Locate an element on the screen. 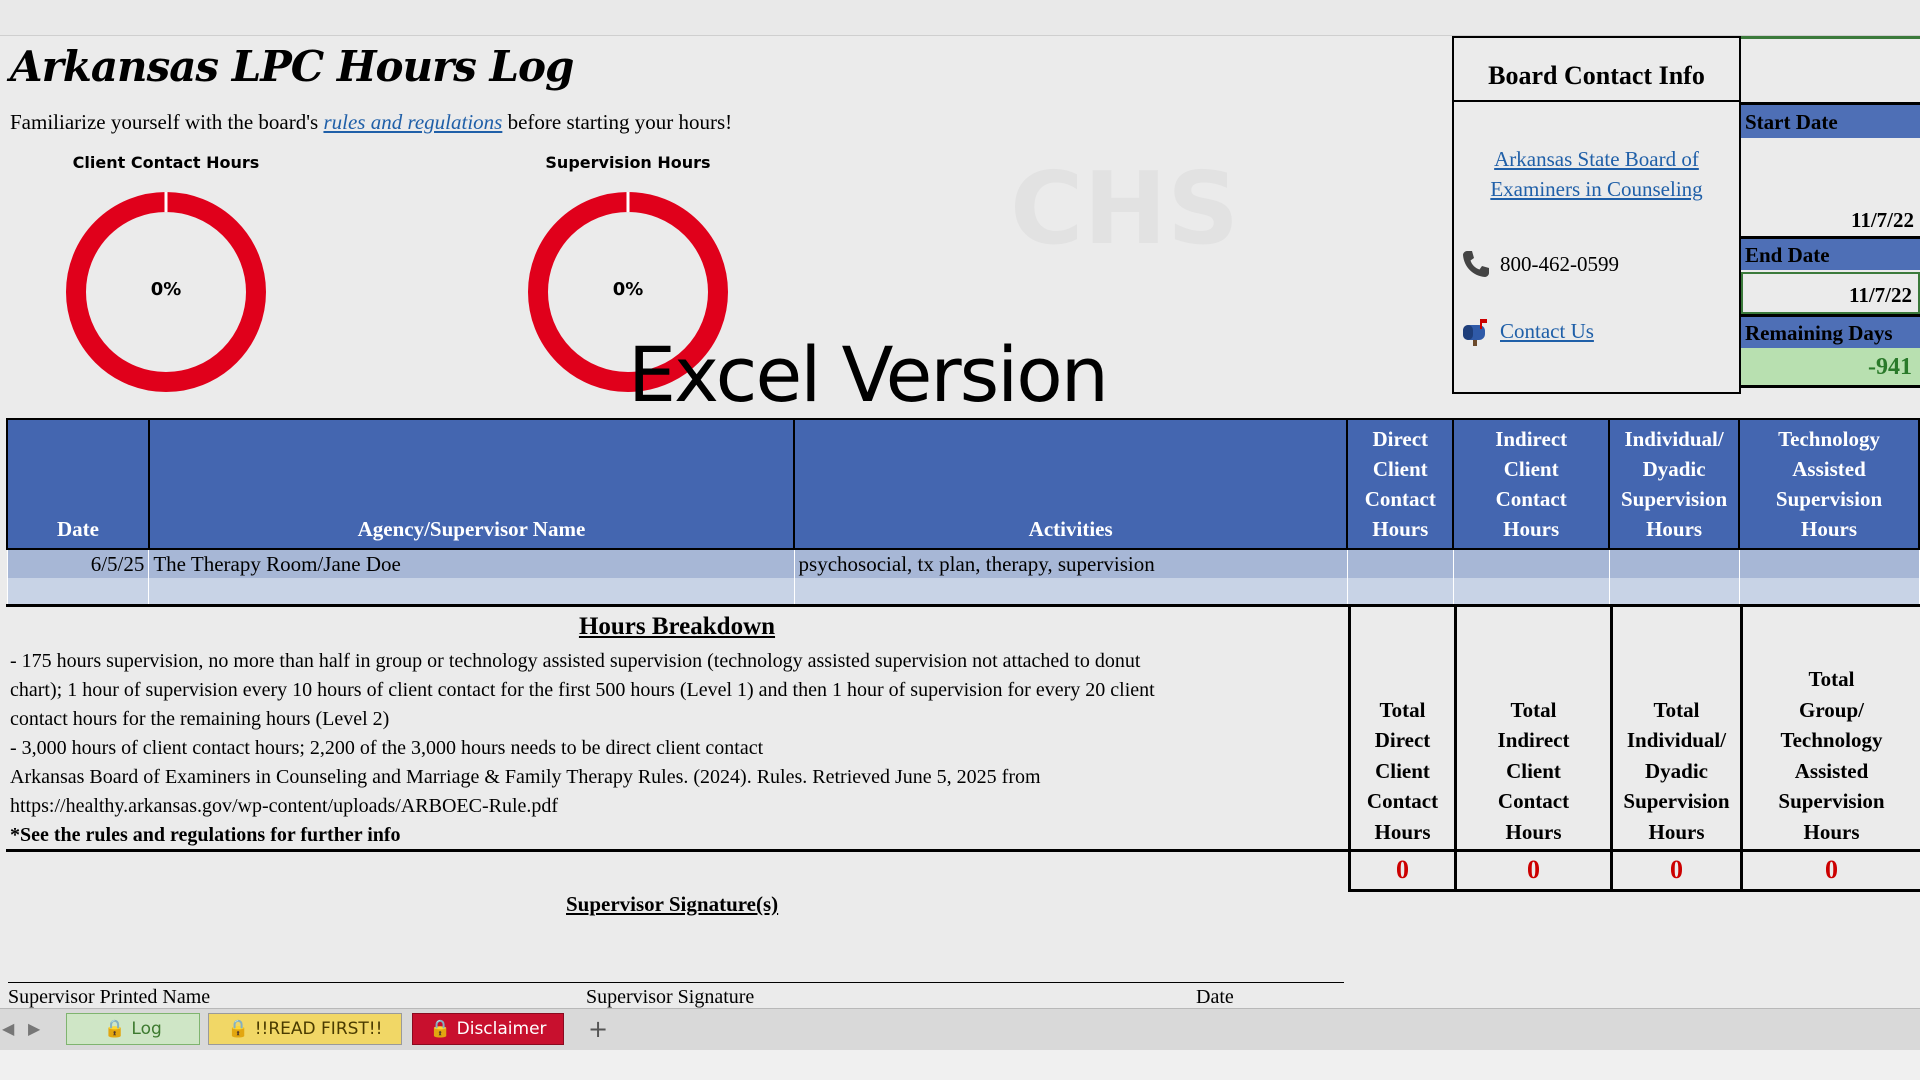 Image resolution: width=1920 pixels, height=1080 pixels. rules-link: rules and regulations is located at coordinates (412, 122).